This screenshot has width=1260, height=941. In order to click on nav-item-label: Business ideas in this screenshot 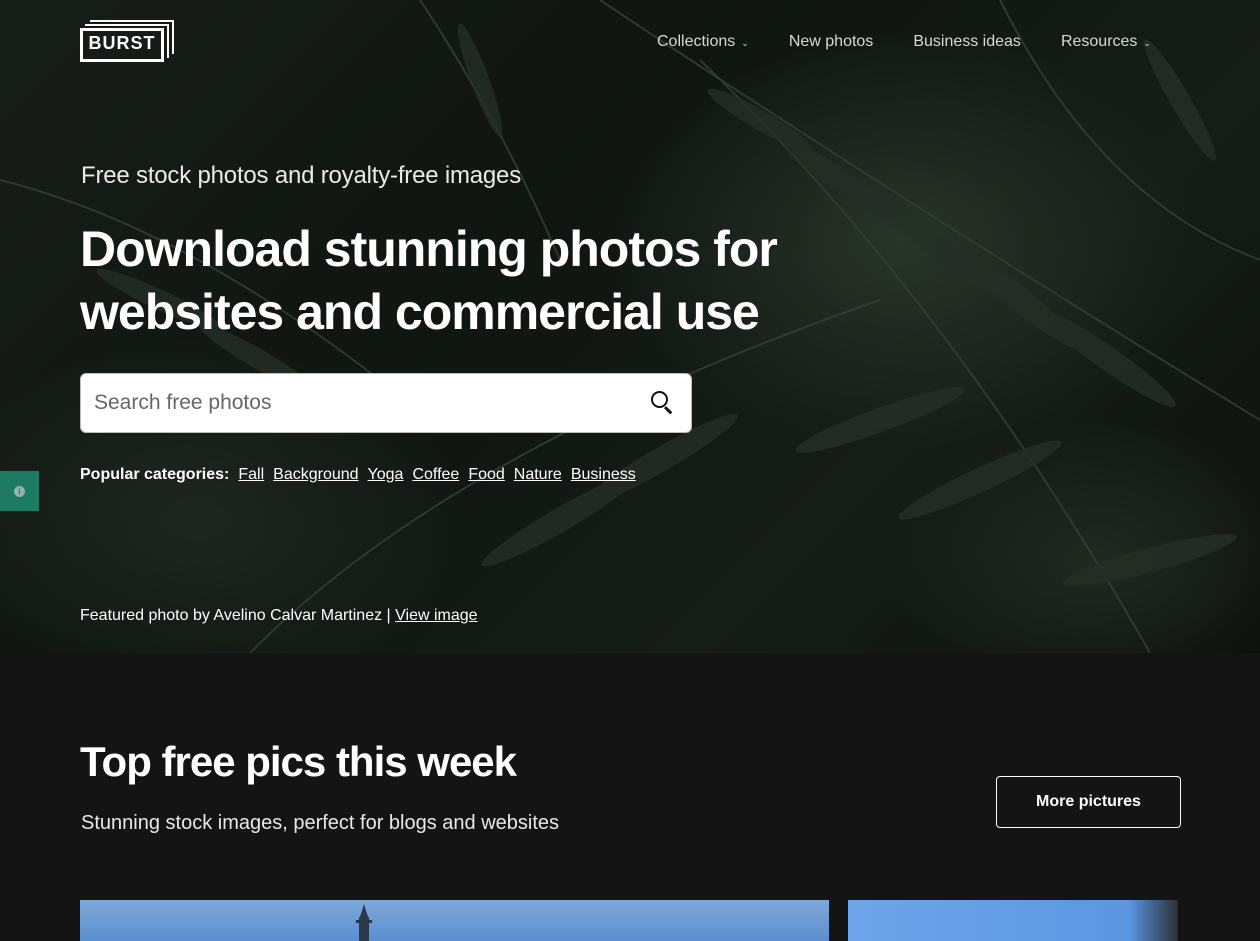, I will do `click(967, 41)`.